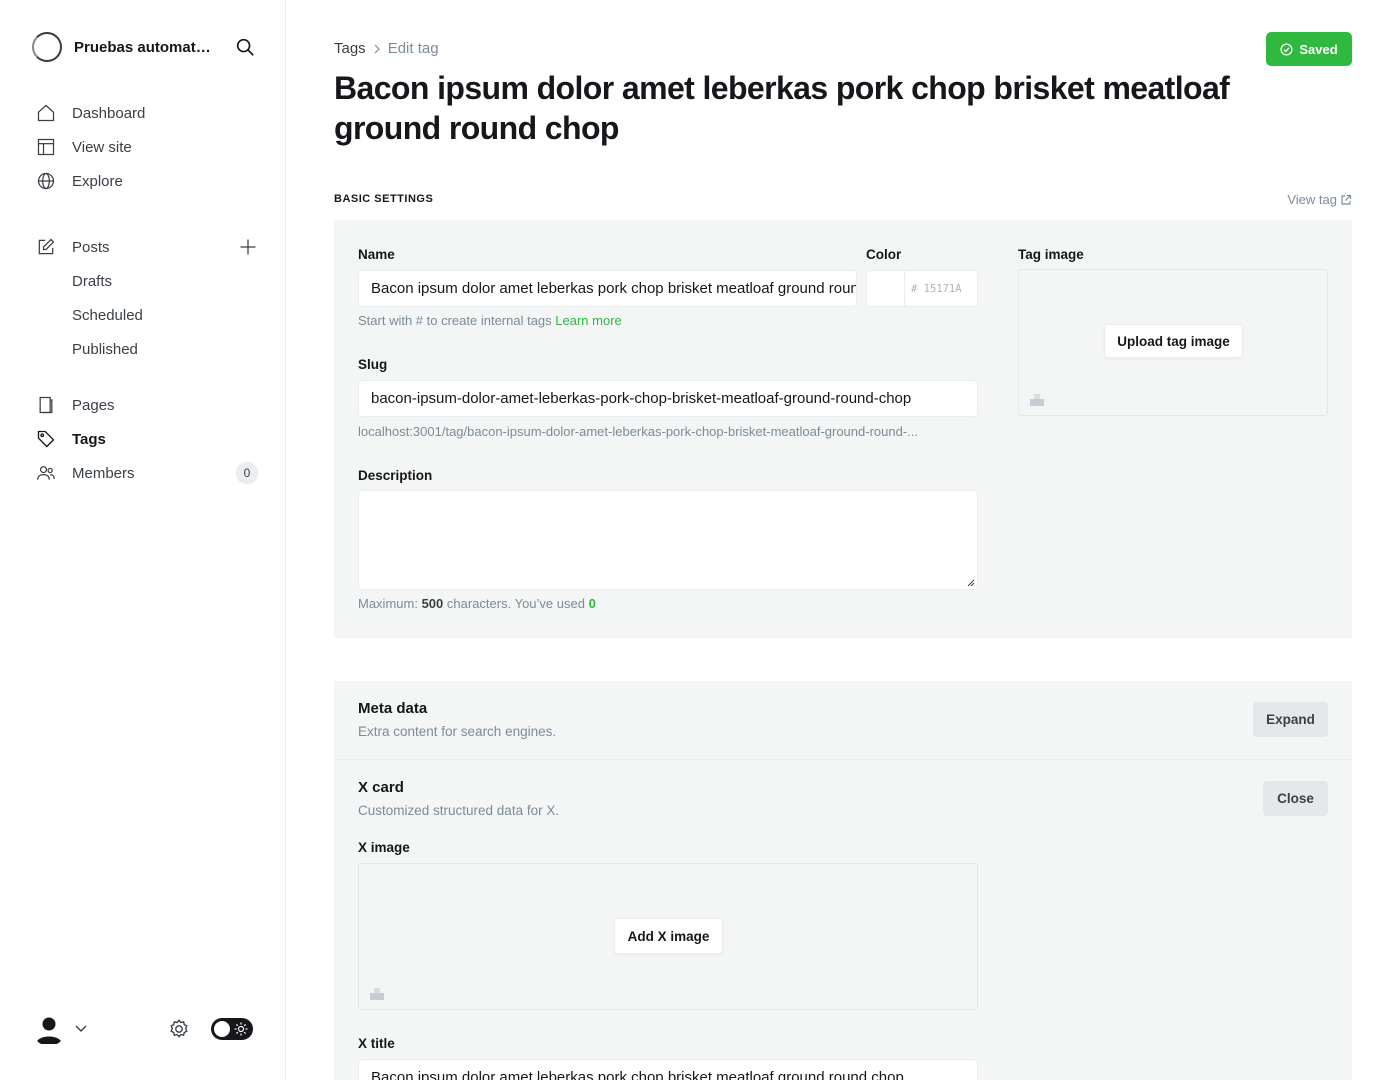 The width and height of the screenshot is (1400, 1080). What do you see at coordinates (147, 247) in the screenshot?
I see `nav-posts: Posts` at bounding box center [147, 247].